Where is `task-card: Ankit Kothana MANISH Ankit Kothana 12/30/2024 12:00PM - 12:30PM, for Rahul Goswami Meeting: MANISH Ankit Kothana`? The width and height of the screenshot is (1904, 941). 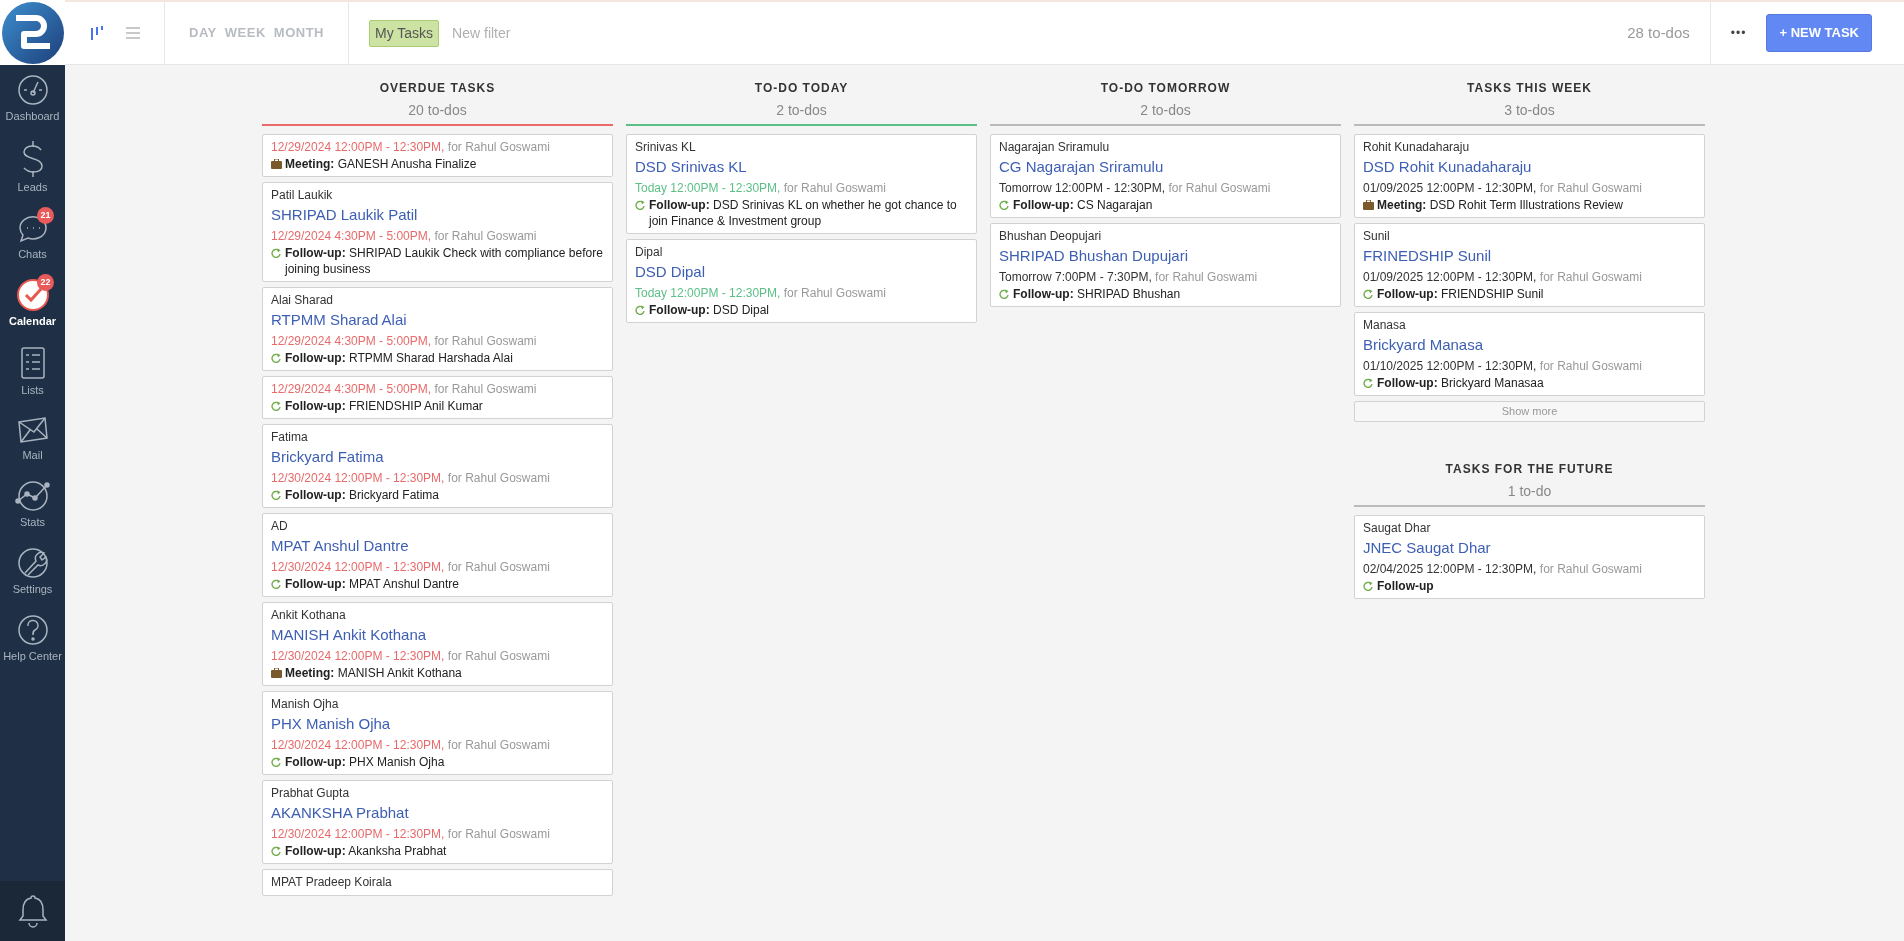 task-card: Ankit Kothana MANISH Ankit Kothana 12/30/2024 12:00PM - 12:30PM, for Rahul Goswami Meeting: MANISH Ankit Kothana is located at coordinates (437, 644).